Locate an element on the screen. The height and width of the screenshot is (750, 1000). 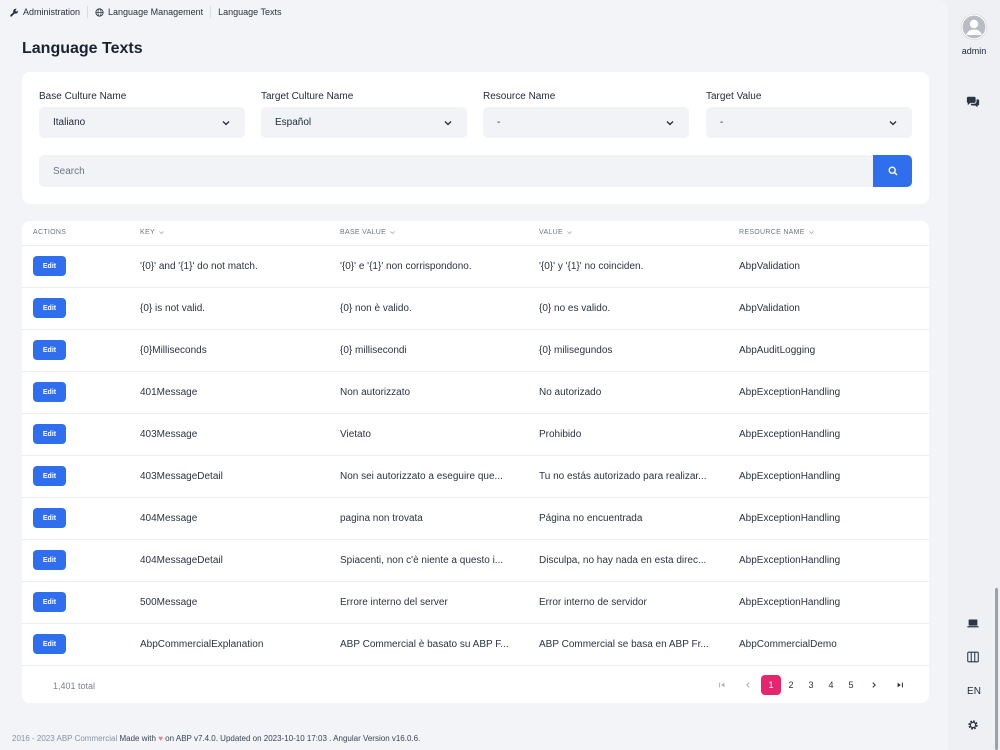
breadcrumb-label: Language Management is located at coordinates (156, 12).